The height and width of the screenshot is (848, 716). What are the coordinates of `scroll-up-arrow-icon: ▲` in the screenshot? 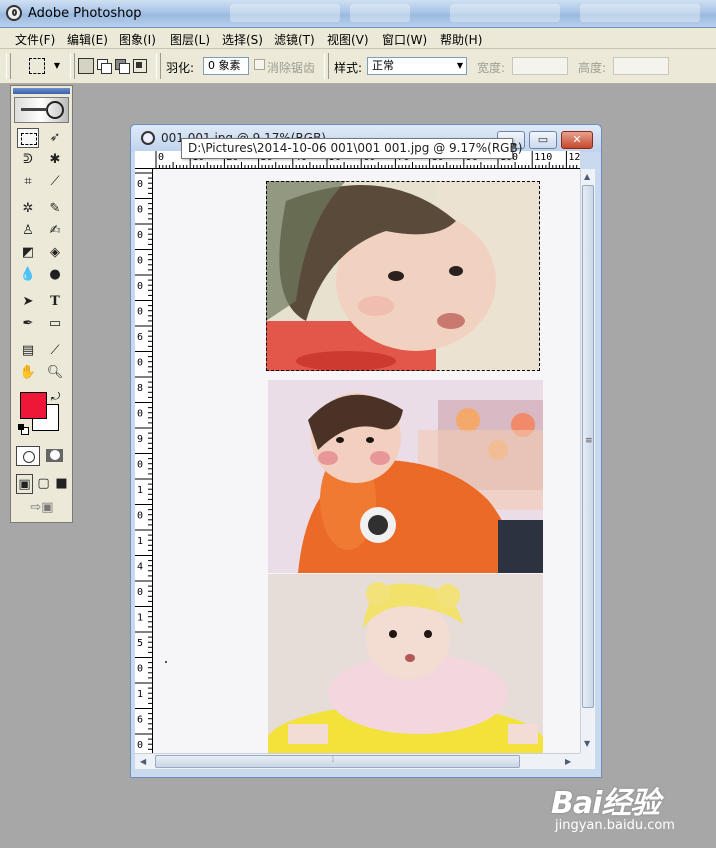 It's located at (587, 176).